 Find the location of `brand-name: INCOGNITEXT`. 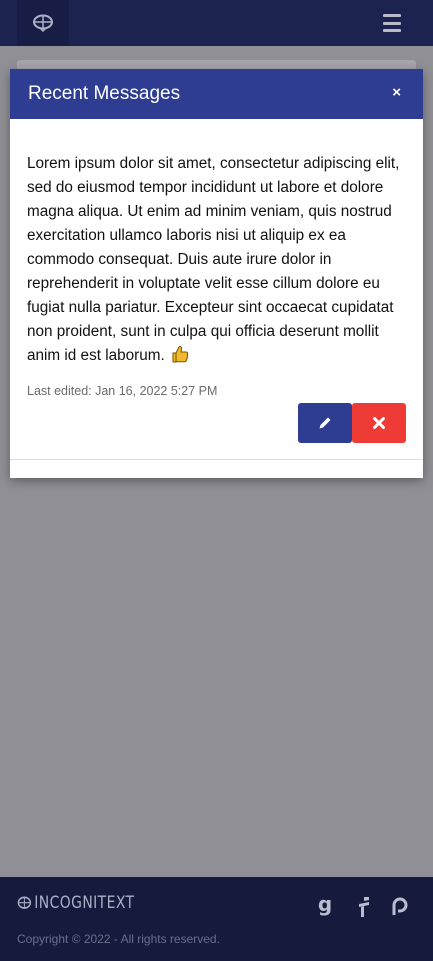

brand-name: INCOGNITEXT is located at coordinates (84, 903).